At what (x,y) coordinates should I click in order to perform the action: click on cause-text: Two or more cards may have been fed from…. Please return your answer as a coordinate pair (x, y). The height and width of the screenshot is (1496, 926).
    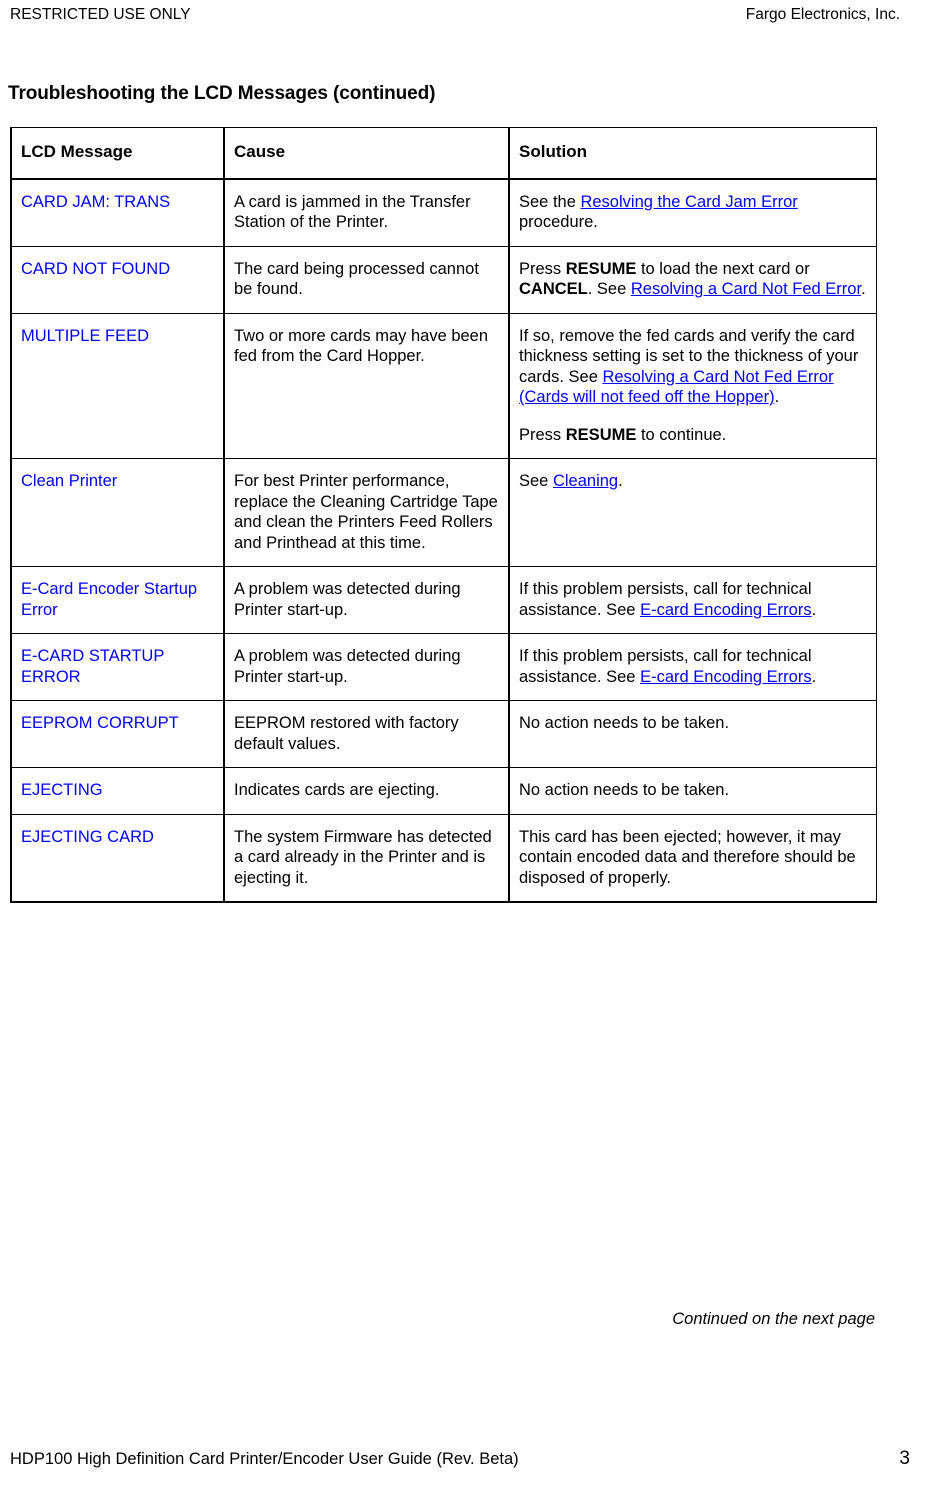
    Looking at the image, I should click on (361, 346).